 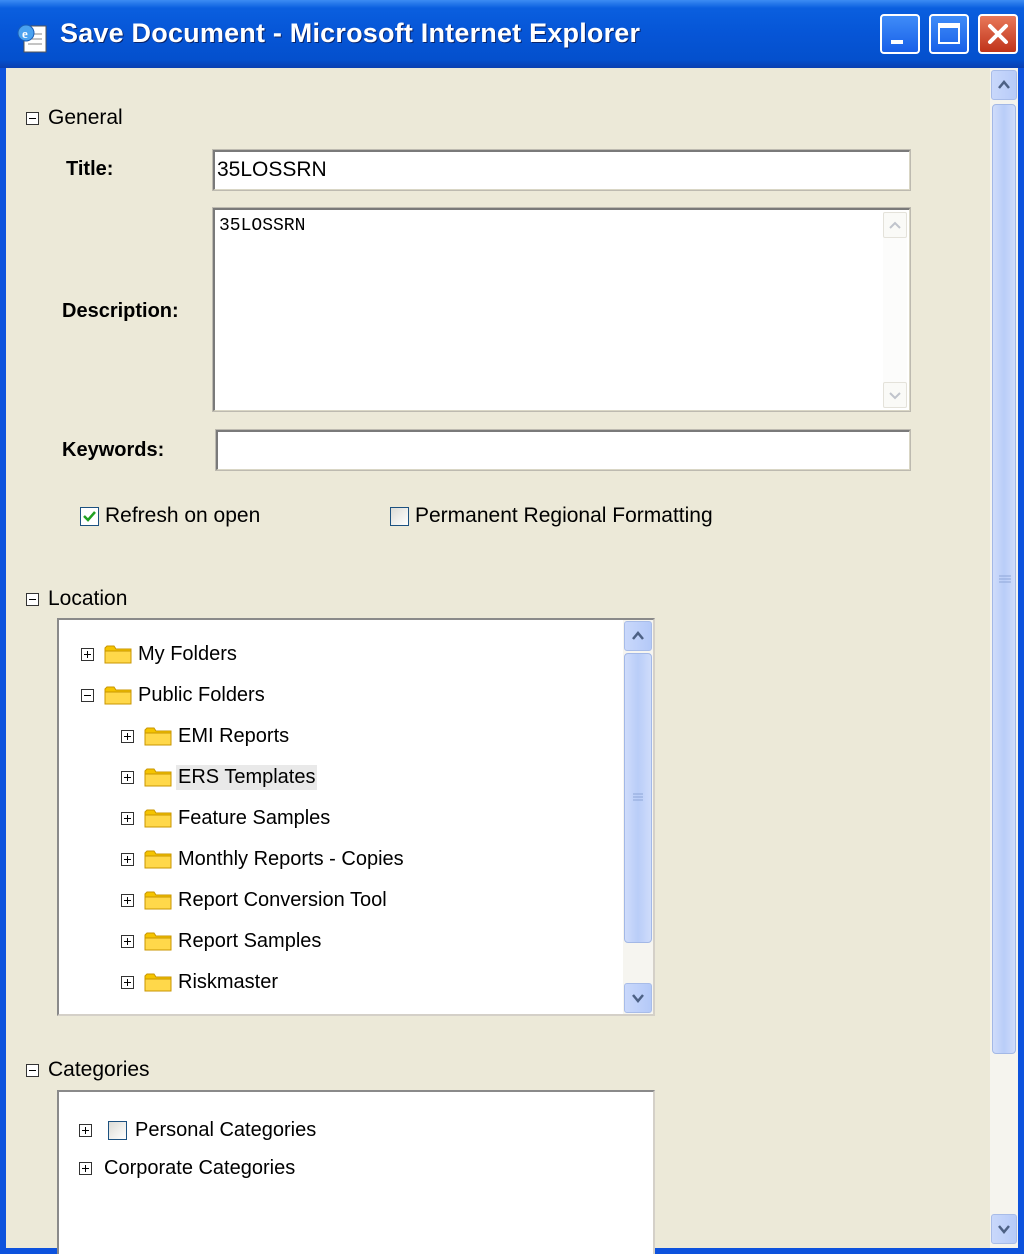 What do you see at coordinates (226, 1129) in the screenshot?
I see `tree-item-label: Personal Categories` at bounding box center [226, 1129].